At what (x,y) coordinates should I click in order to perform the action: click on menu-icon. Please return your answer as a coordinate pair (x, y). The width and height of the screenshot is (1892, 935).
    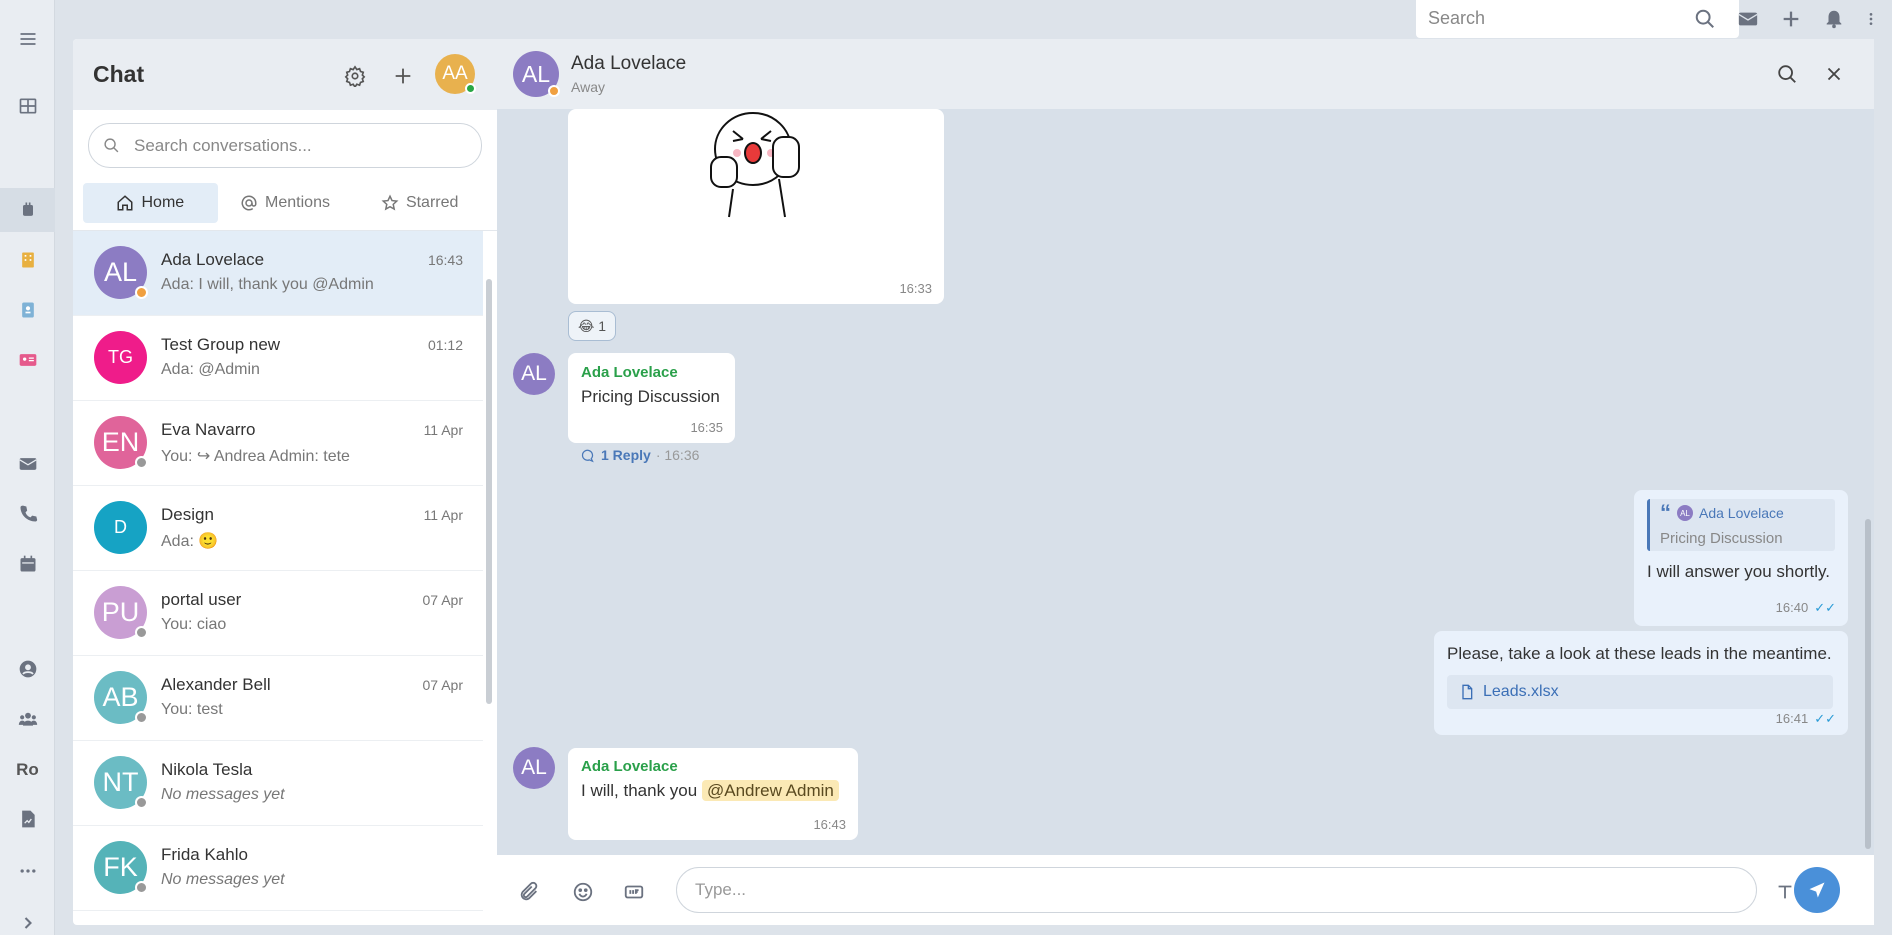
    Looking at the image, I should click on (27, 39).